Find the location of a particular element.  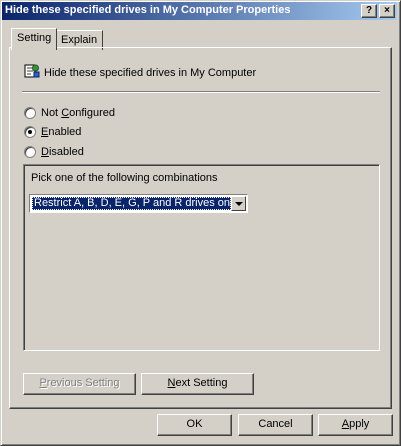

chevron-down-icon is located at coordinates (239, 204).